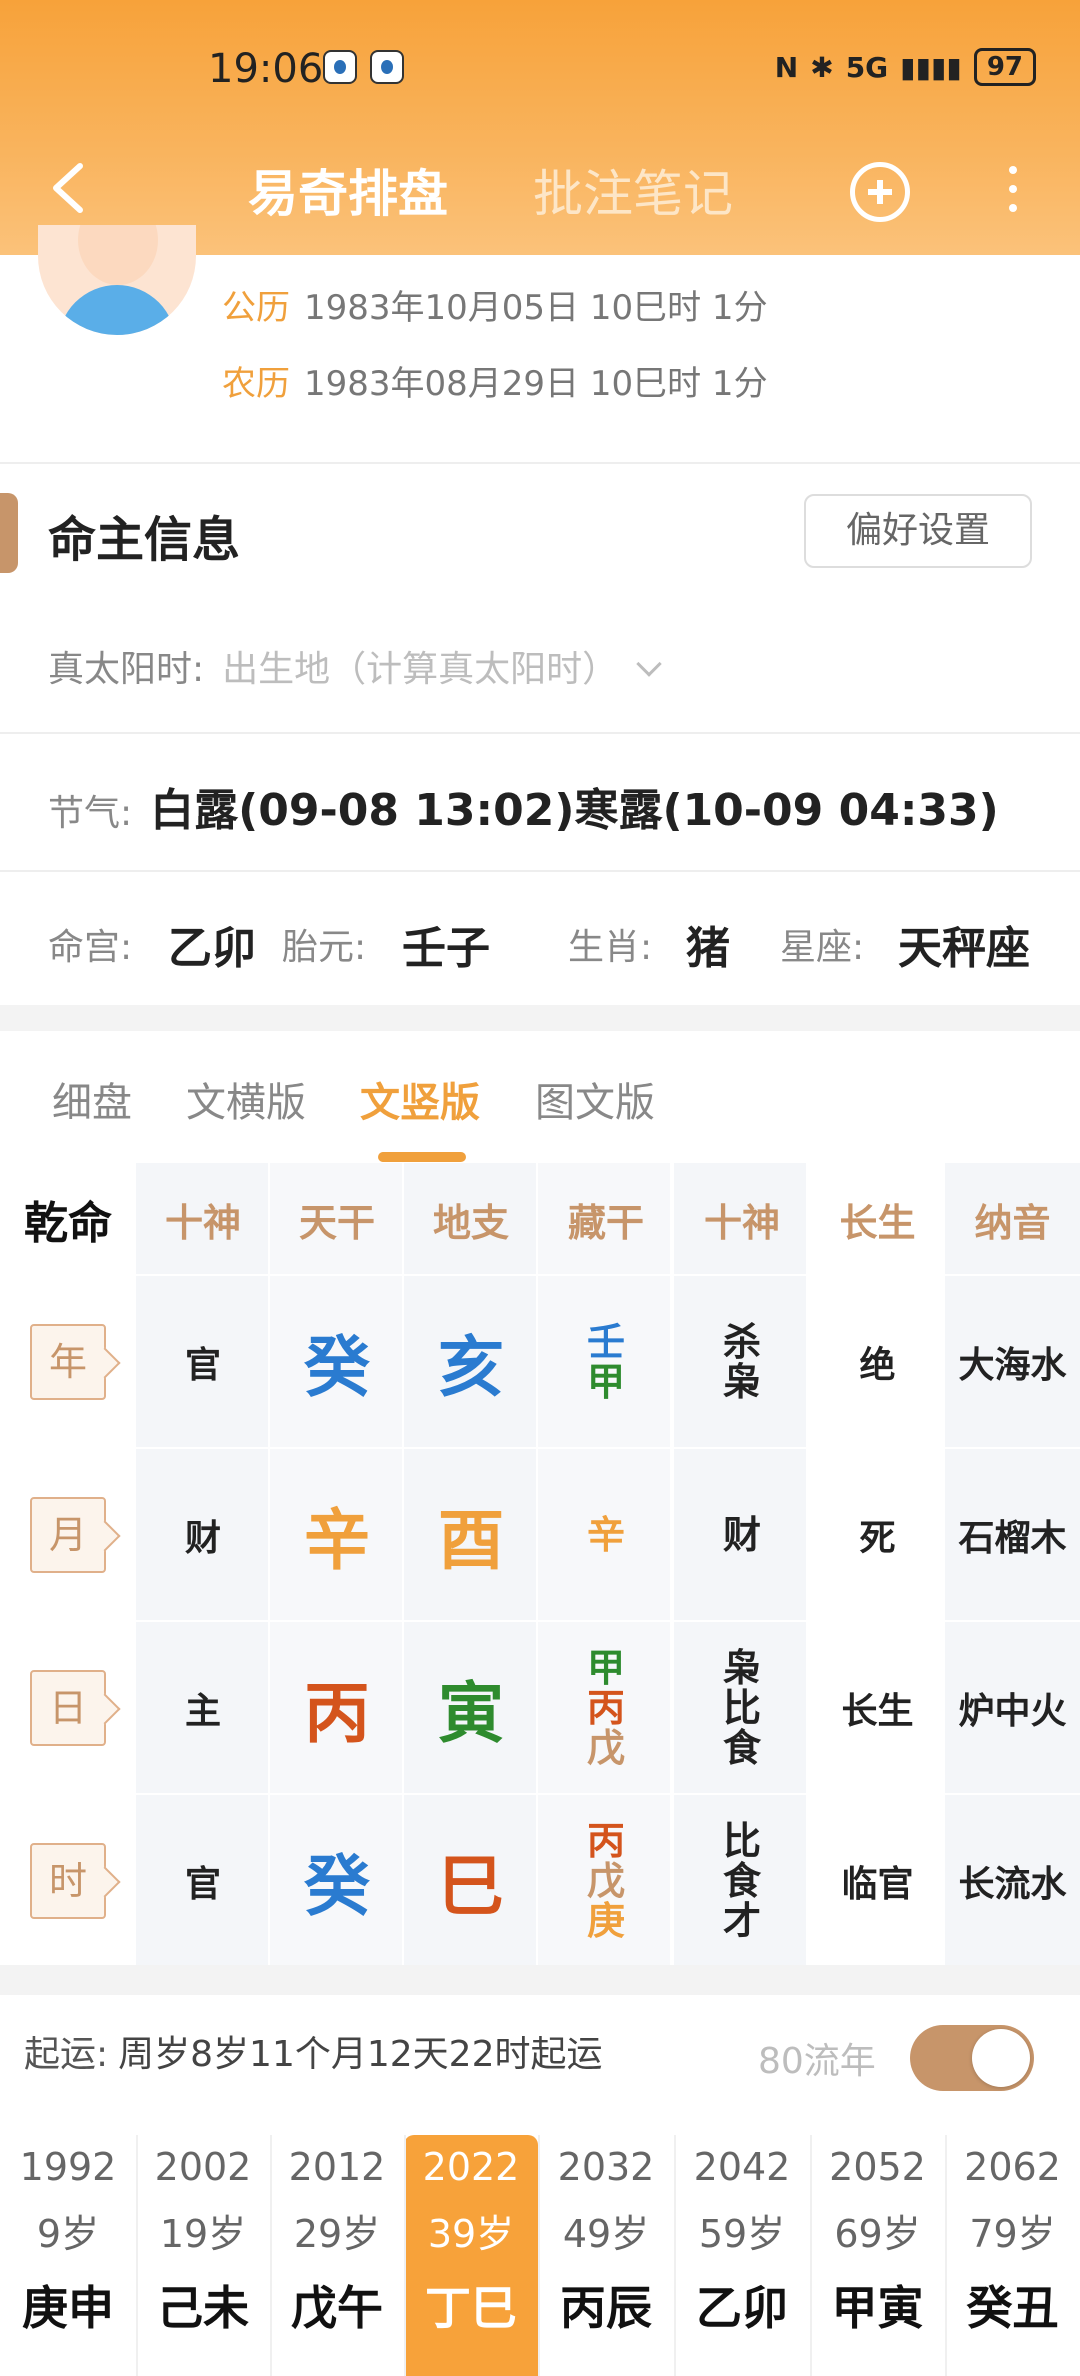 The height and width of the screenshot is (2376, 1080). Describe the element at coordinates (203, 2308) in the screenshot. I see `dayun-ganzhi: 己未` at that location.